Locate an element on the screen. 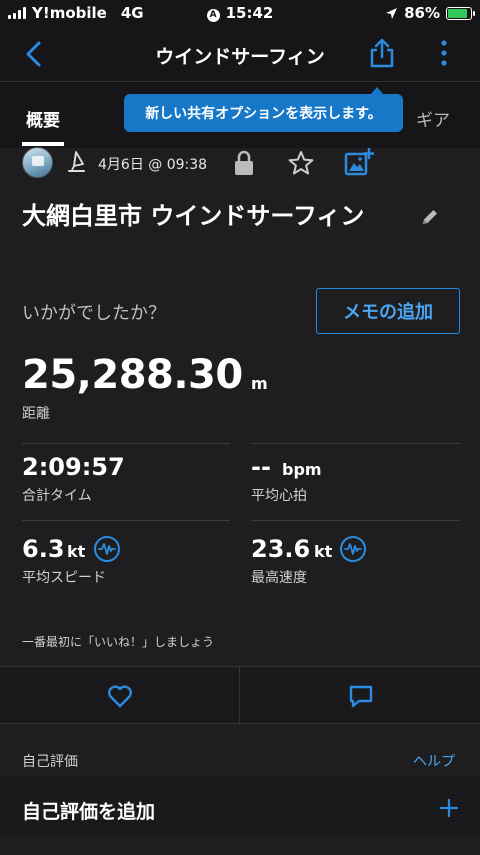 This screenshot has height=855, width=480. tab-summary: 概要 is located at coordinates (43, 126).